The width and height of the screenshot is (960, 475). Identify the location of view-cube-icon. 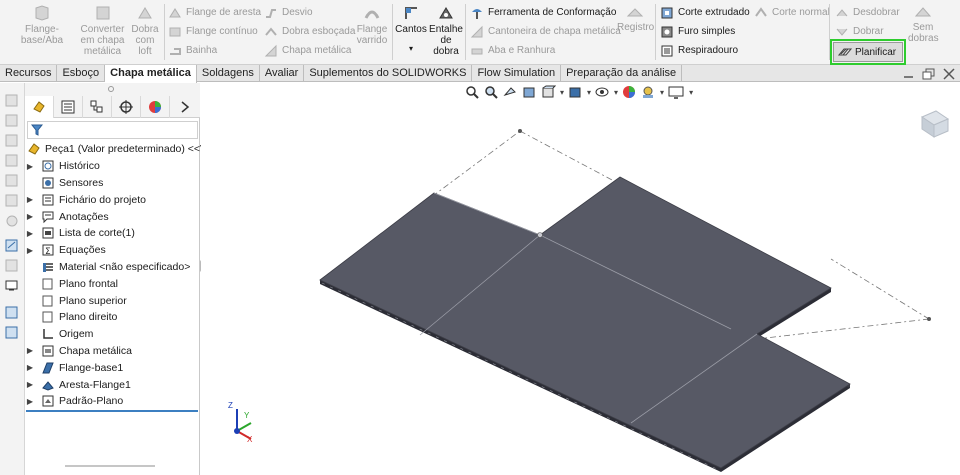
(935, 124).